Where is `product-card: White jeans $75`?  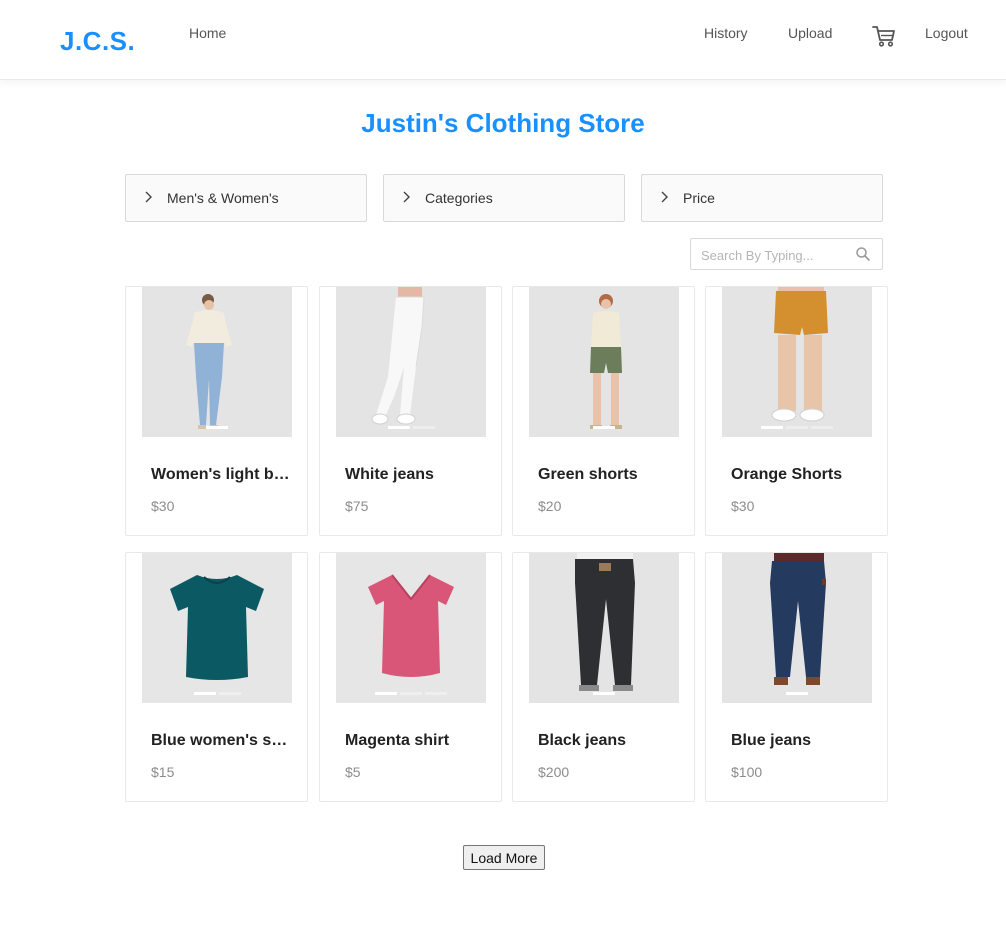 product-card: White jeans $75 is located at coordinates (410, 411).